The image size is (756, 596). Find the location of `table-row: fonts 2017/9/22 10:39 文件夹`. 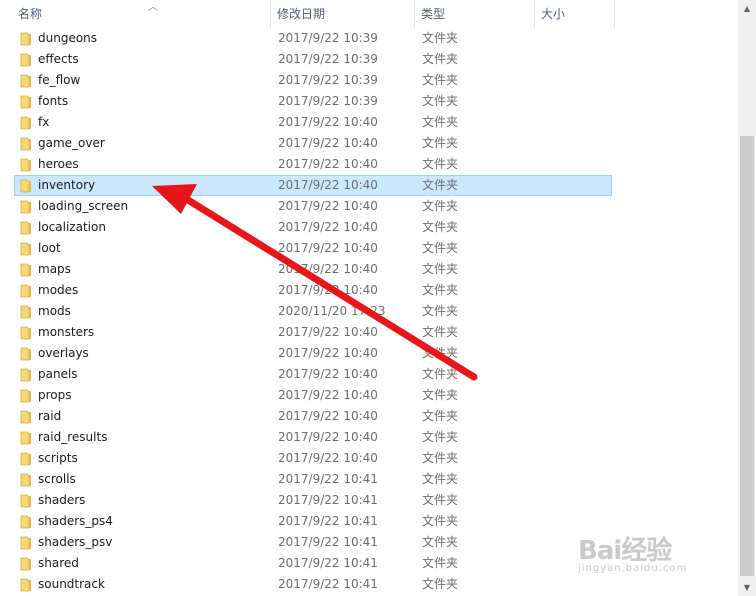

table-row: fonts 2017/9/22 10:39 文件夹 is located at coordinates (313, 101).